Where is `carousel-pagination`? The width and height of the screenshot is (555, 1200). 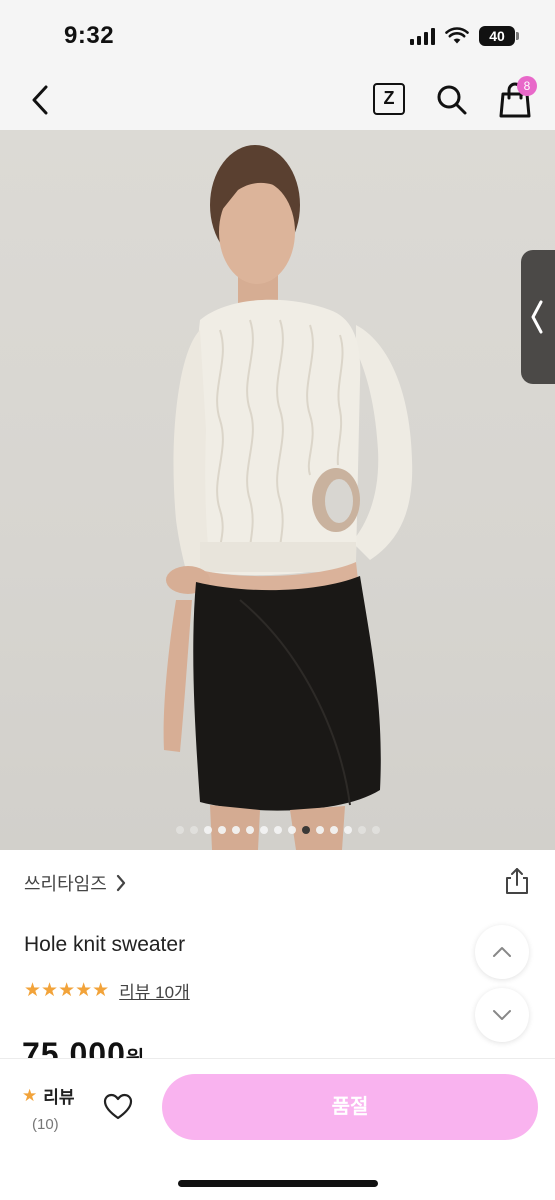
carousel-pagination is located at coordinates (277, 830).